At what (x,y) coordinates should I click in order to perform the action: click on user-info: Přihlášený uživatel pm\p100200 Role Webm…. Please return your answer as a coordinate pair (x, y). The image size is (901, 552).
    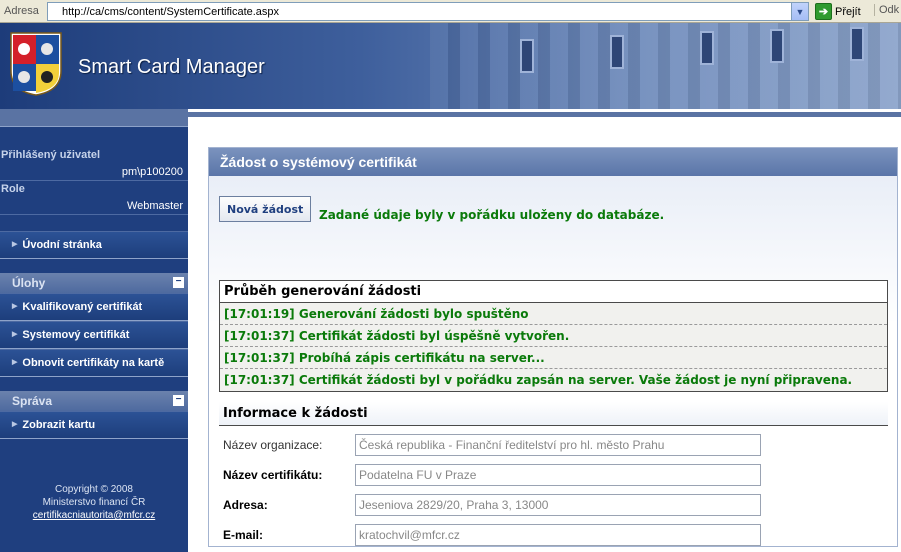
    Looking at the image, I should click on (94, 171).